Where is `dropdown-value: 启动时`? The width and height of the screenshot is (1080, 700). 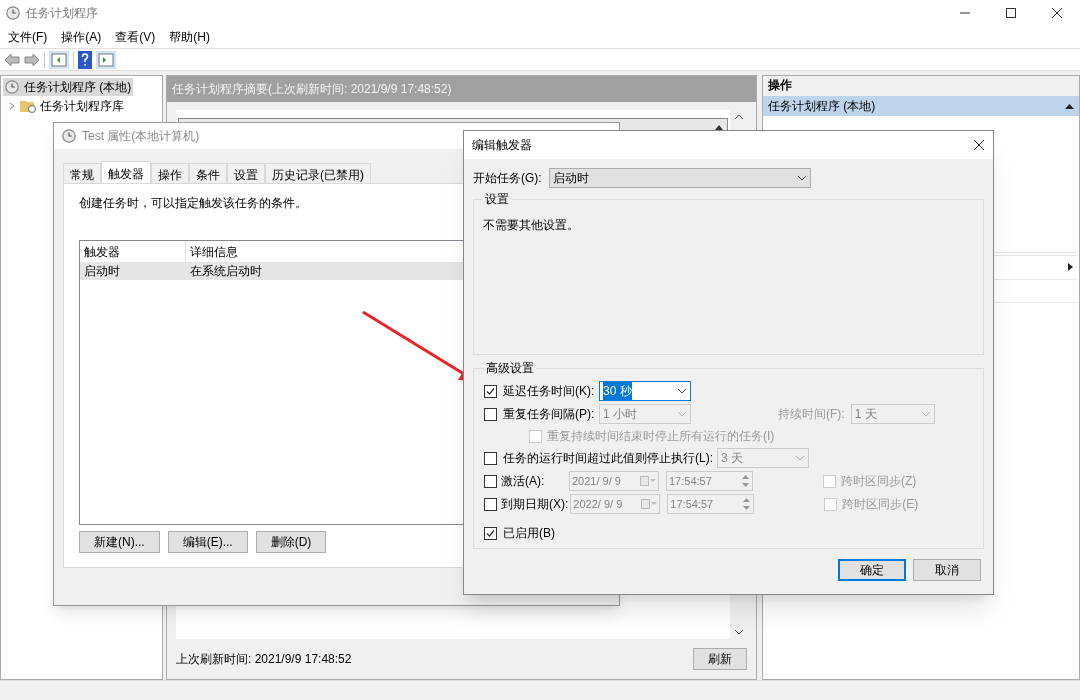 dropdown-value: 启动时 is located at coordinates (571, 178).